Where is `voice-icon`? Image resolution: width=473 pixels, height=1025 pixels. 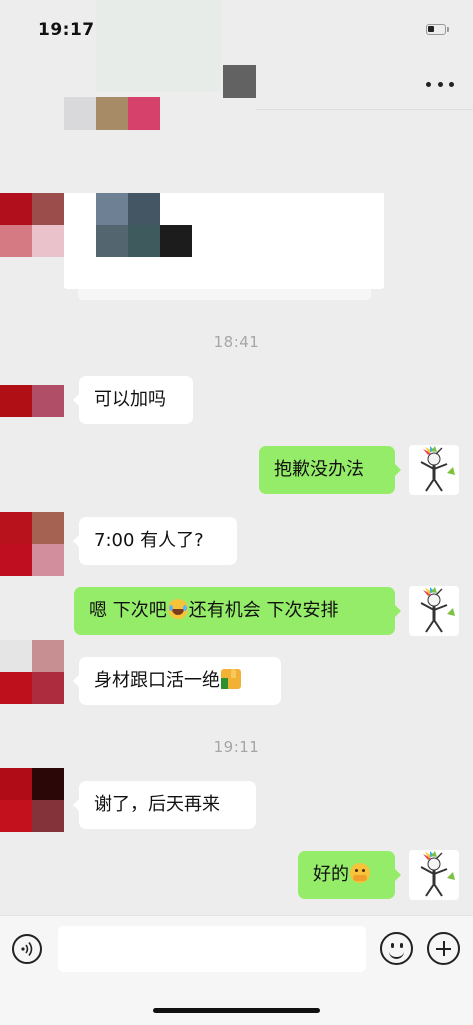
voice-icon is located at coordinates (27, 949).